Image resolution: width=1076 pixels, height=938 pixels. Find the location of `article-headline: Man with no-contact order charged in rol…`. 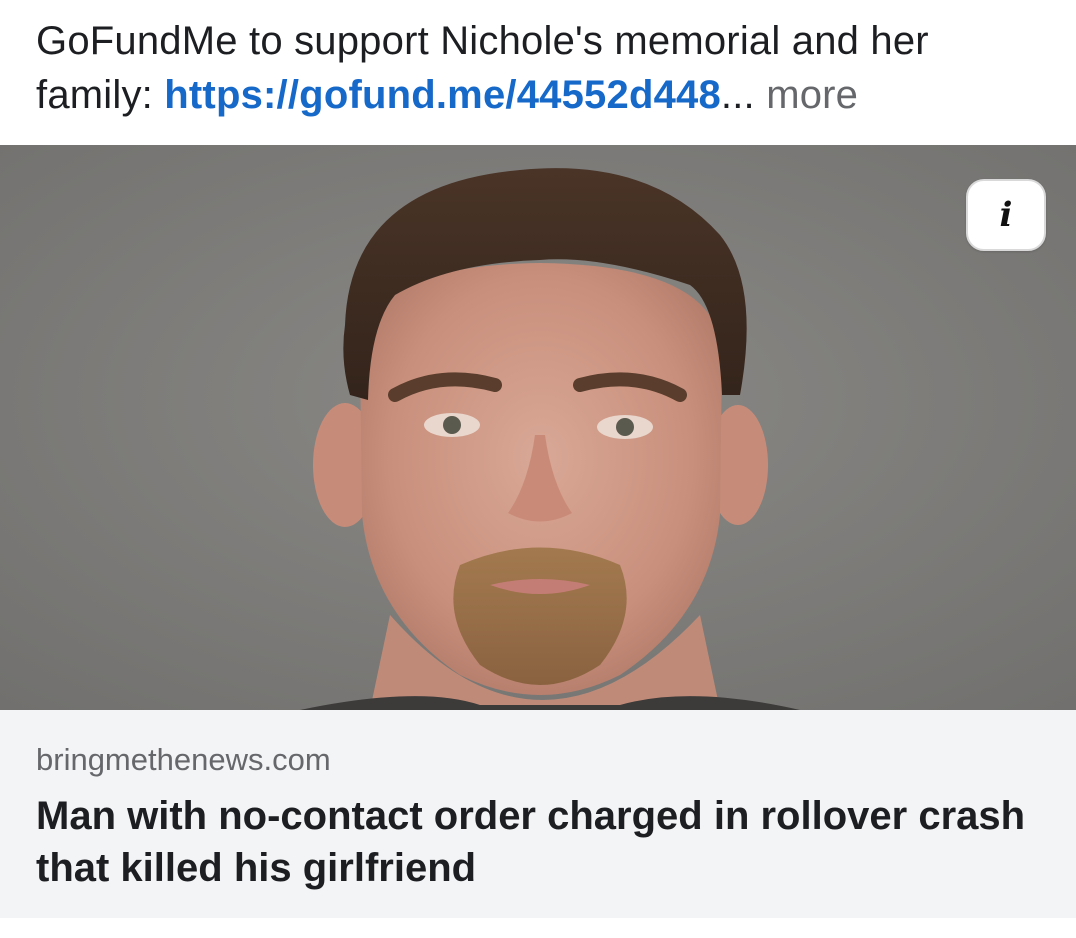

article-headline: Man with no-contact order charged in rol… is located at coordinates (536, 842).